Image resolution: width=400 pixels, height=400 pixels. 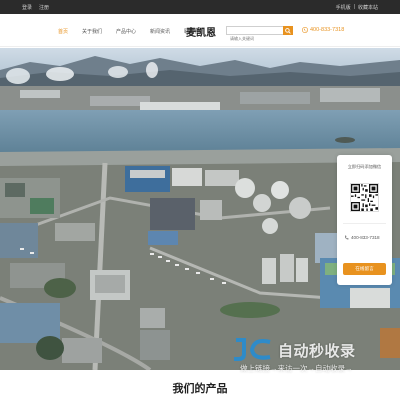 What do you see at coordinates (44, 7) in the screenshot?
I see `register-link: 注册` at bounding box center [44, 7].